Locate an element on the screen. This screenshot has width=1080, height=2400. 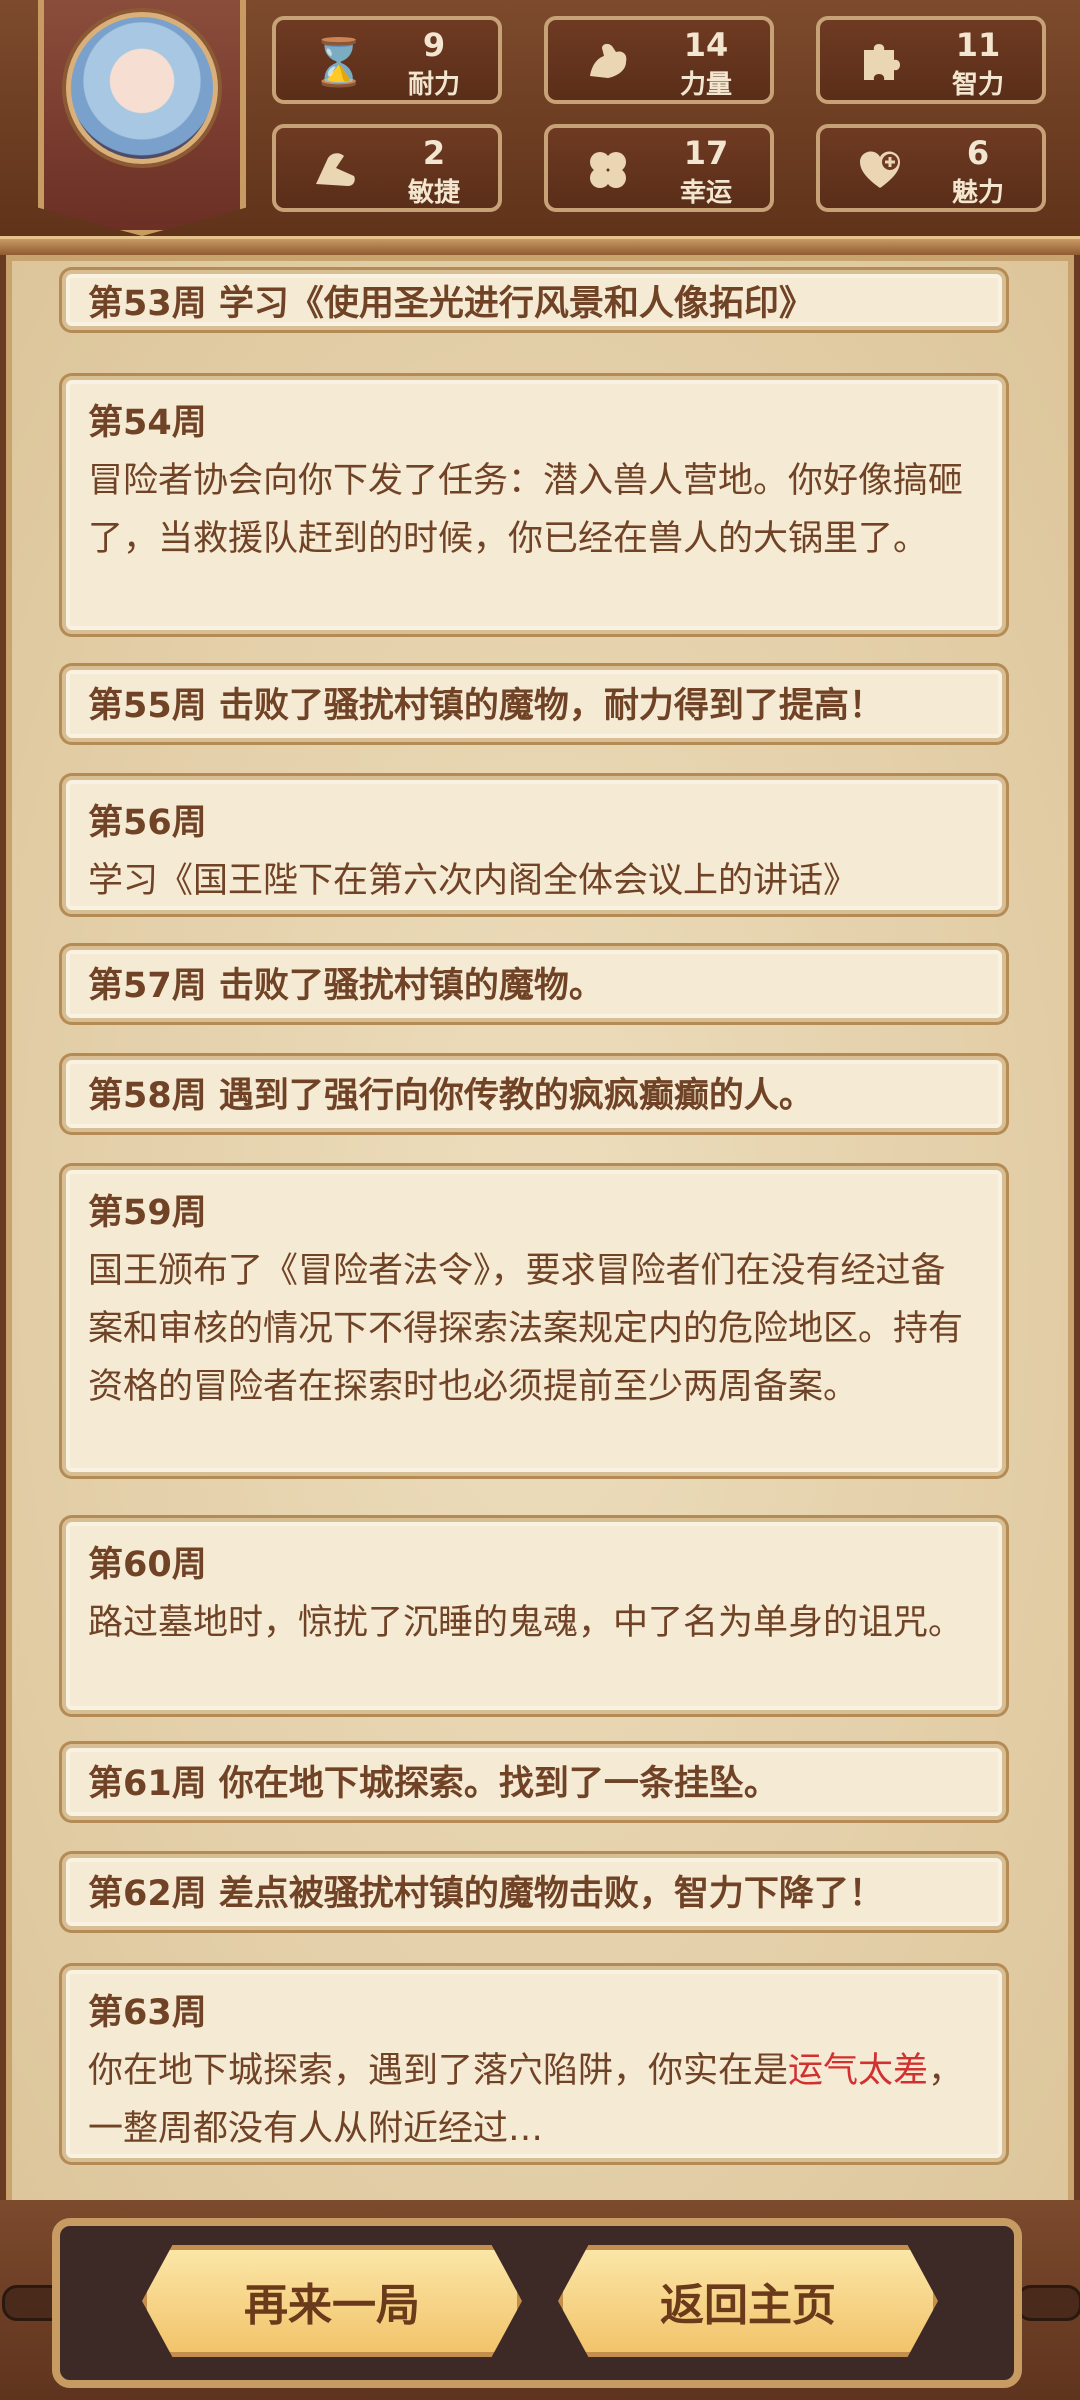
log-text: 你在地下城探索，遇到了落穴陷阱，你实在是 is located at coordinates (438, 2071).